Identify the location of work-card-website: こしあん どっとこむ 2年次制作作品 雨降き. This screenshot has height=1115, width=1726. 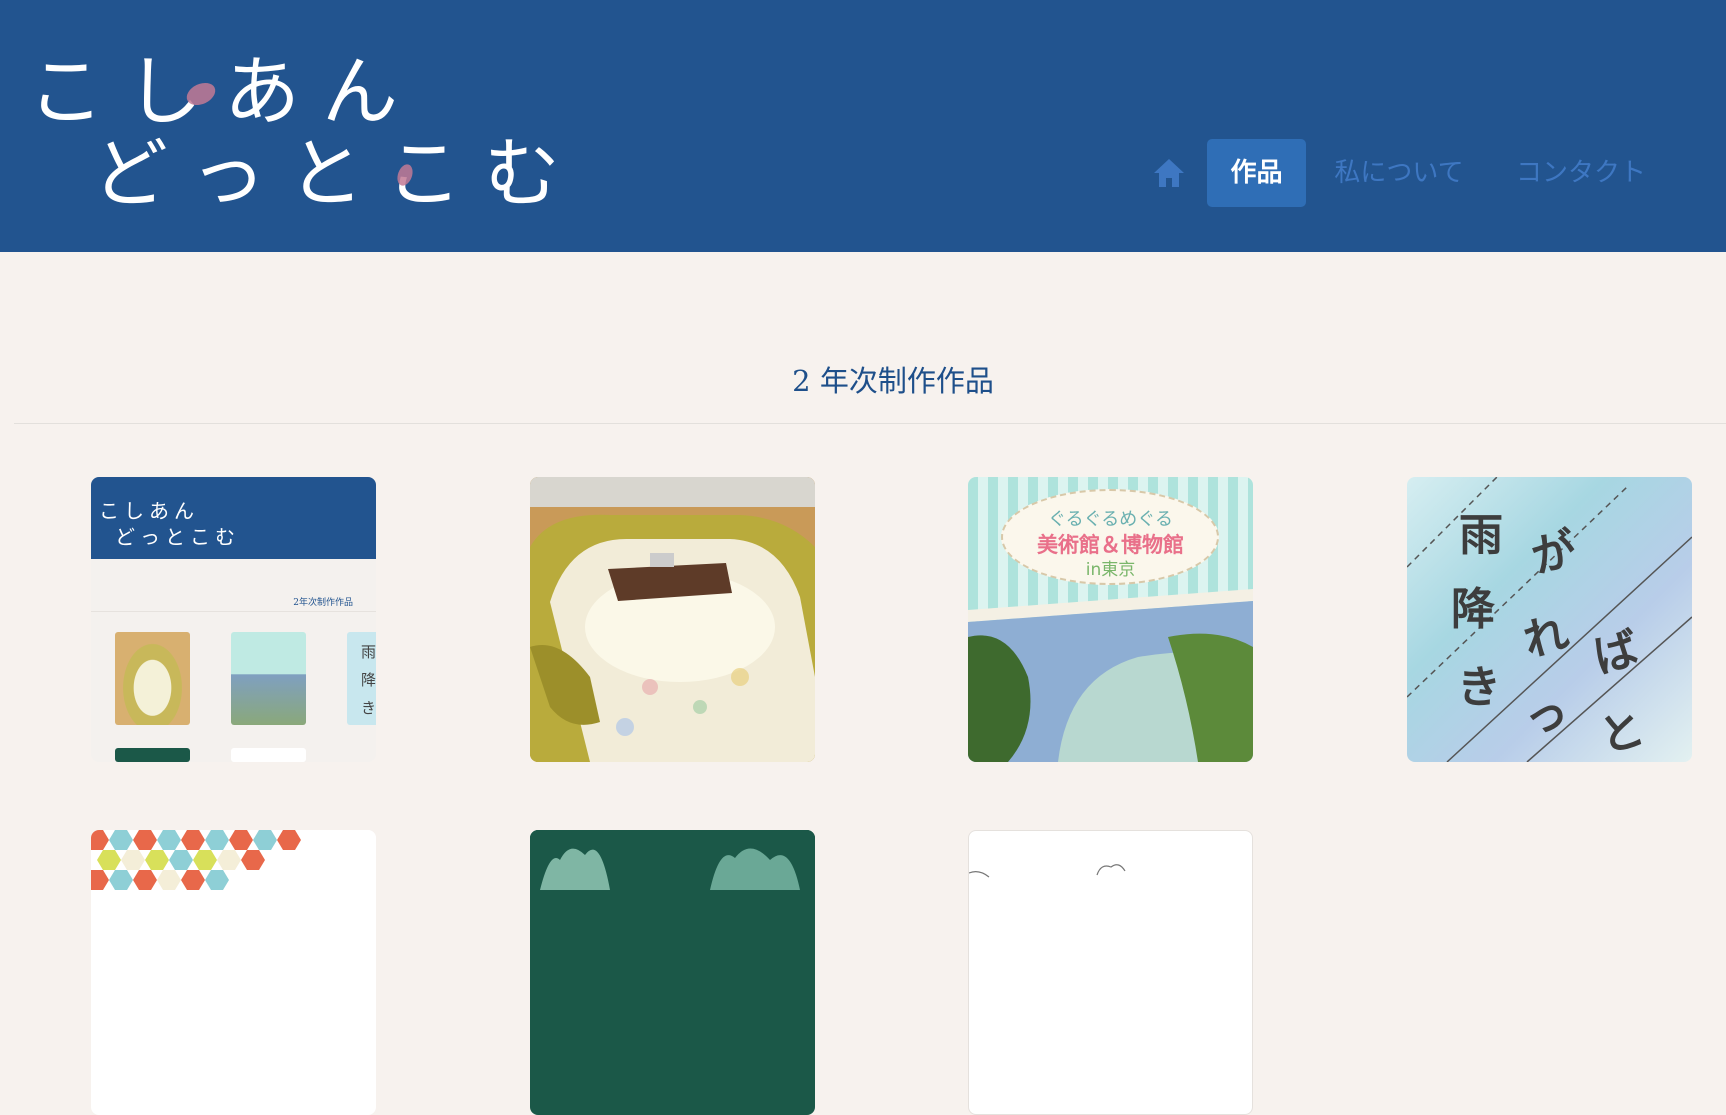
(233, 619).